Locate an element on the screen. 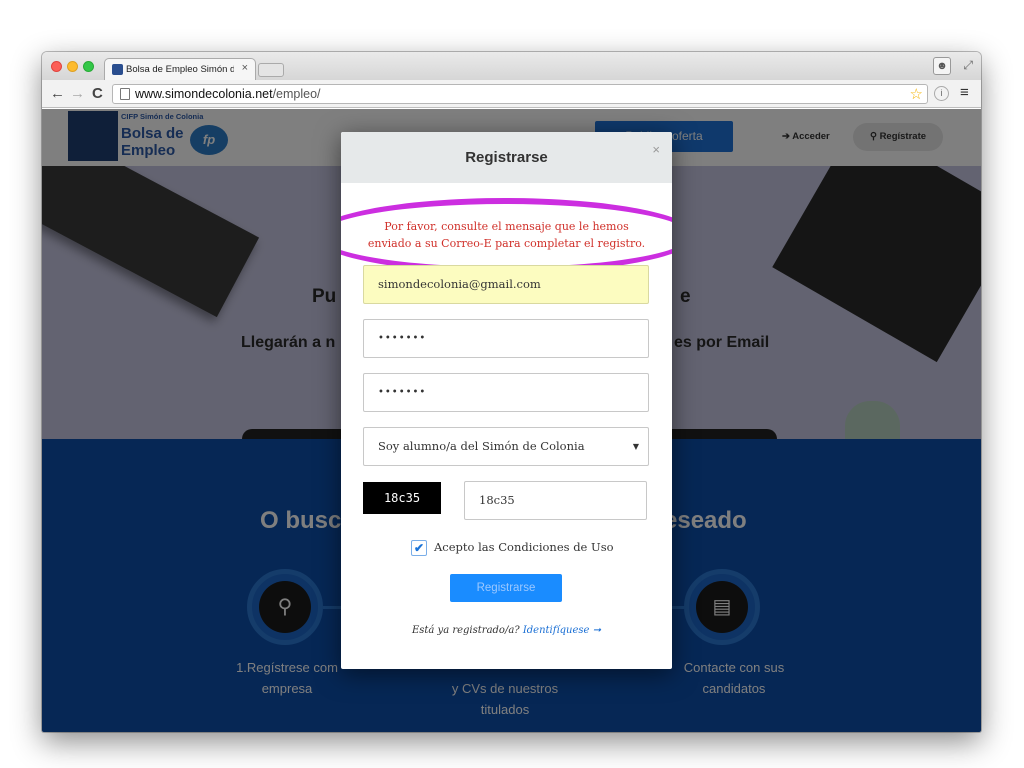  close-window-button is located at coordinates (56, 66).